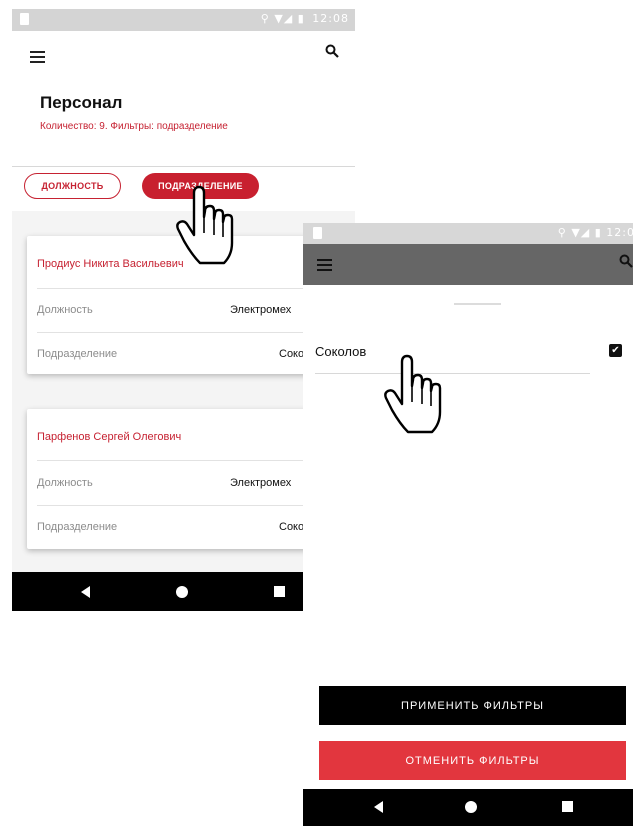 This screenshot has width=633, height=826. Describe the element at coordinates (472, 760) in the screenshot. I see `cancel-filters-button: ОТМЕНИТЬ ФИЛЬТРЫ` at that location.